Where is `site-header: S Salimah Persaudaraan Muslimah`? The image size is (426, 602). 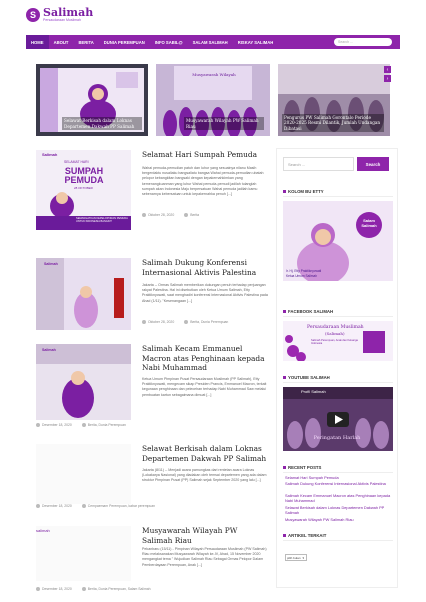
site-header: S Salimah Persaudaraan Muslimah is located at coordinates (213, 16).